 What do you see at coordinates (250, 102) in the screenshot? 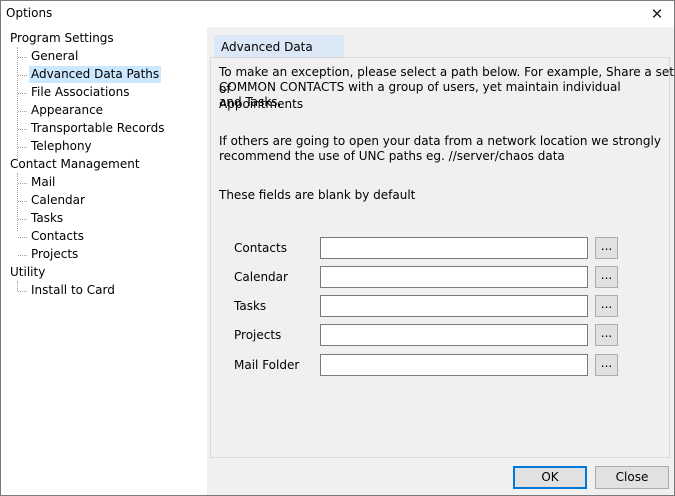
I see `intro-text-line3: and Tasks.` at bounding box center [250, 102].